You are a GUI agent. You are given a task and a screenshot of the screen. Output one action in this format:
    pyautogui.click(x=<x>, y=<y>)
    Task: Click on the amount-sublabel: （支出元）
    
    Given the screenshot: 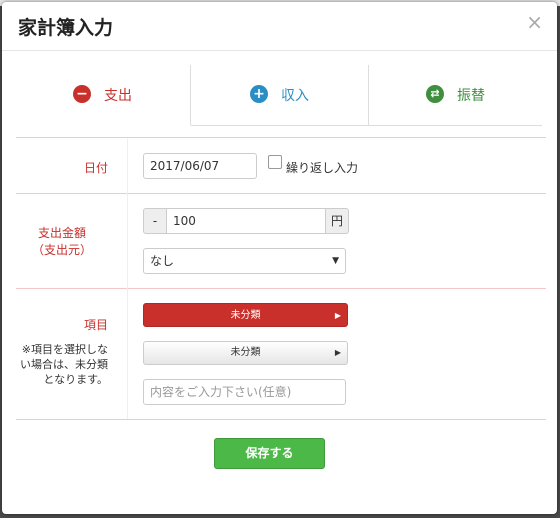 What is the action you would take?
    pyautogui.click(x=61, y=250)
    